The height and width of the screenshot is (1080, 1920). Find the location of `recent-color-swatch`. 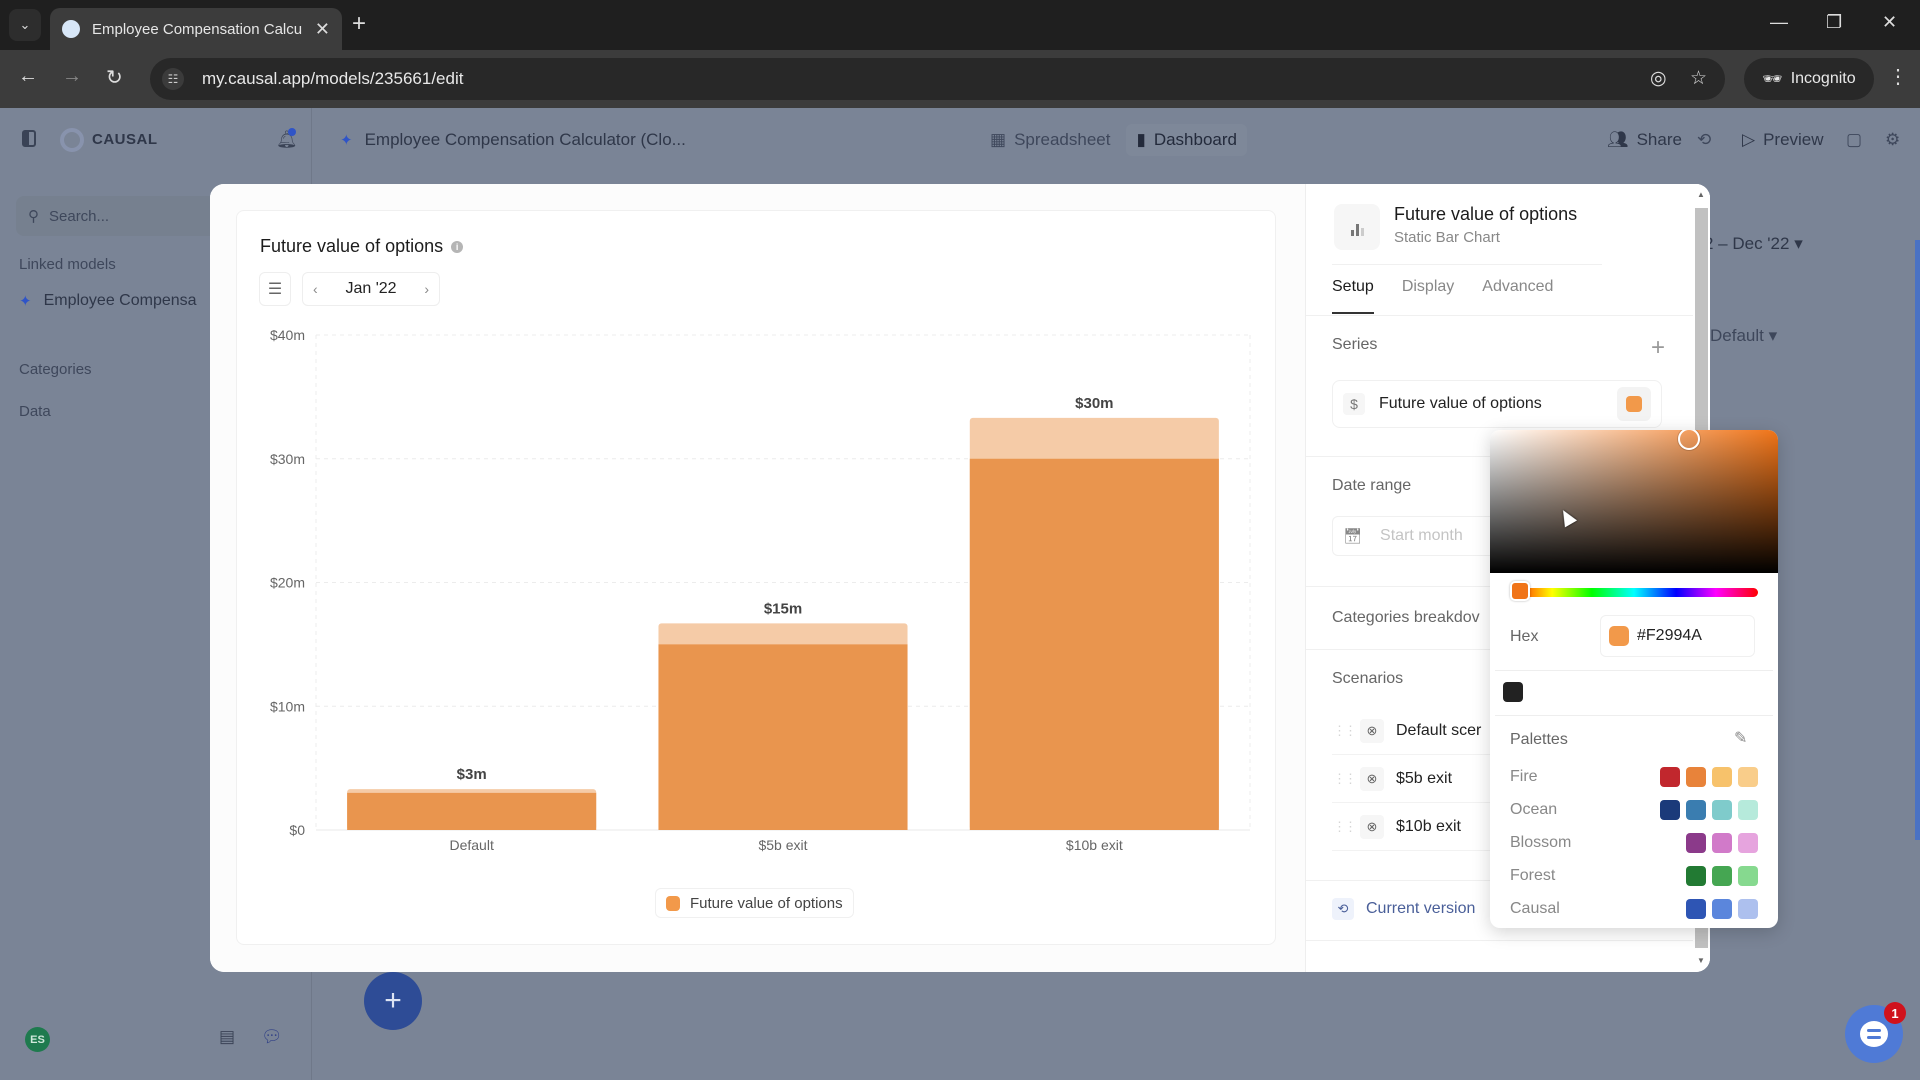

recent-color-swatch is located at coordinates (1513, 692).